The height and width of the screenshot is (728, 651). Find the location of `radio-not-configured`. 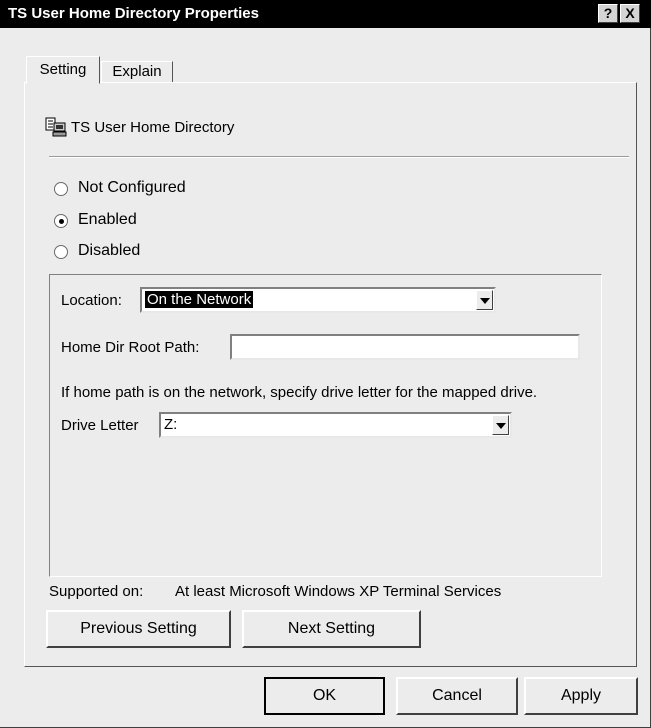

radio-not-configured is located at coordinates (61, 189).